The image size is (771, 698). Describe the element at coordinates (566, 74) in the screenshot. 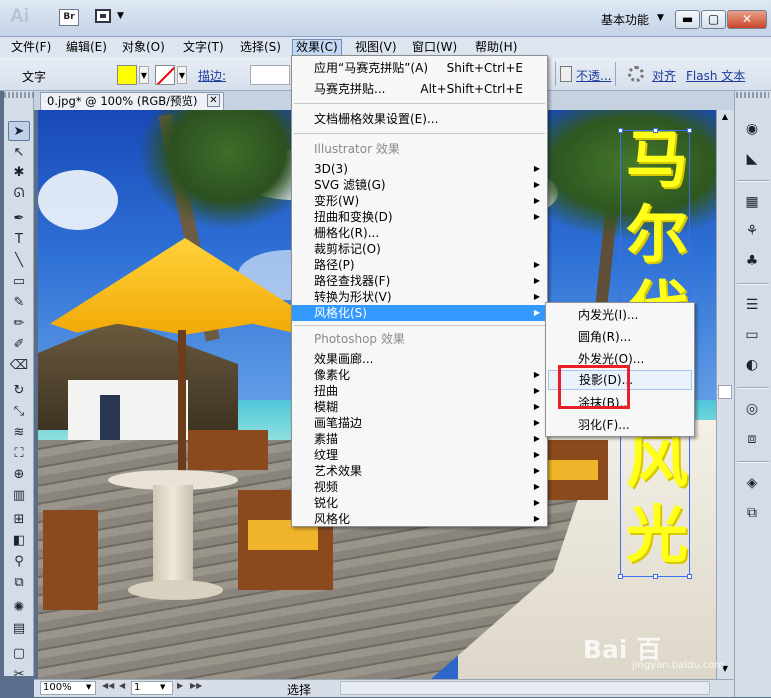

I see `style-swatch` at that location.